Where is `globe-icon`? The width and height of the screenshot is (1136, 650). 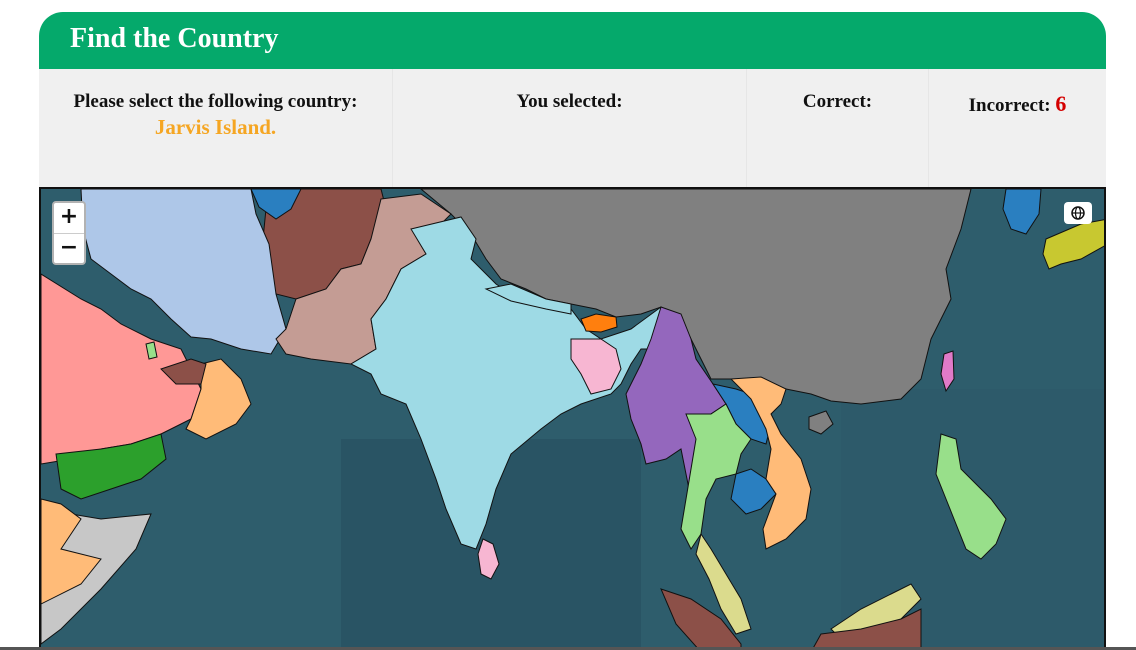 globe-icon is located at coordinates (1078, 213).